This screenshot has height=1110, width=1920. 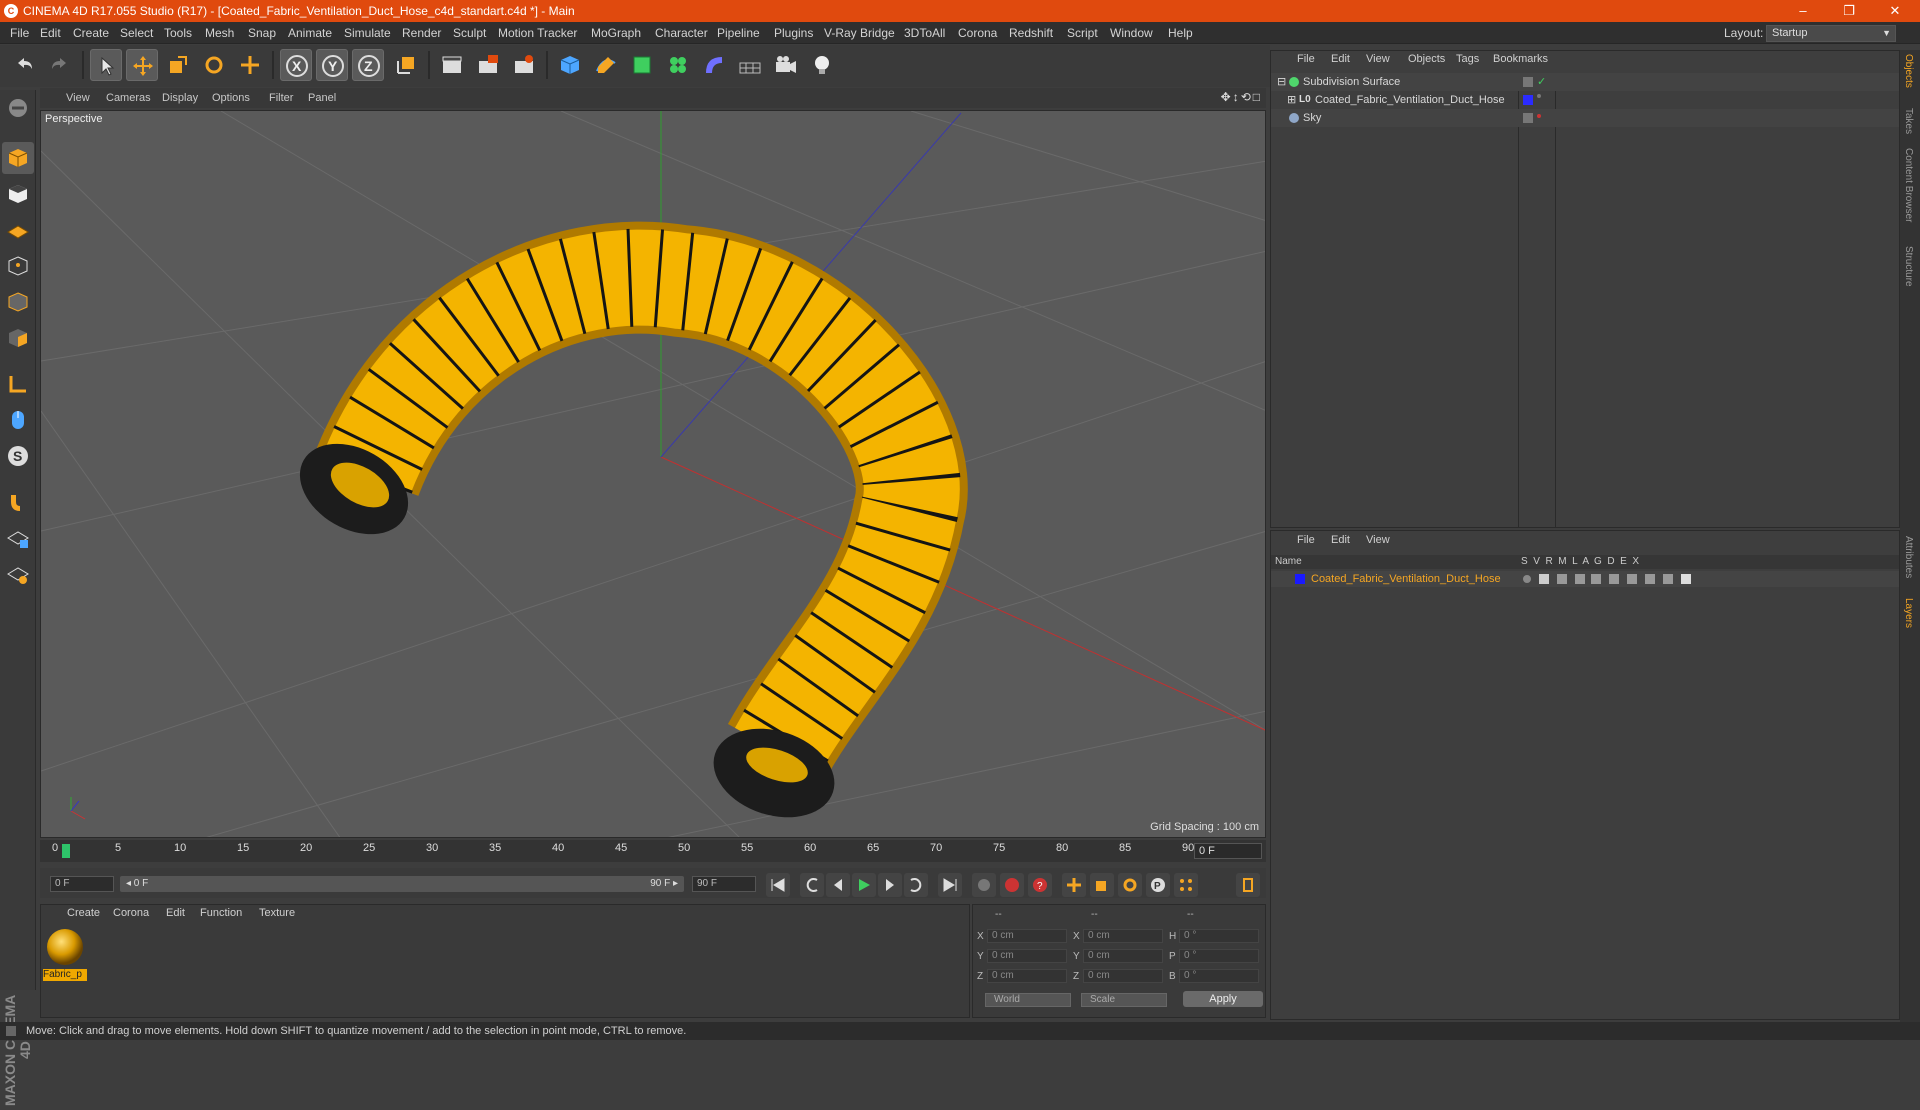 I want to click on menu-plugins: Plugins, so click(x=793, y=33).